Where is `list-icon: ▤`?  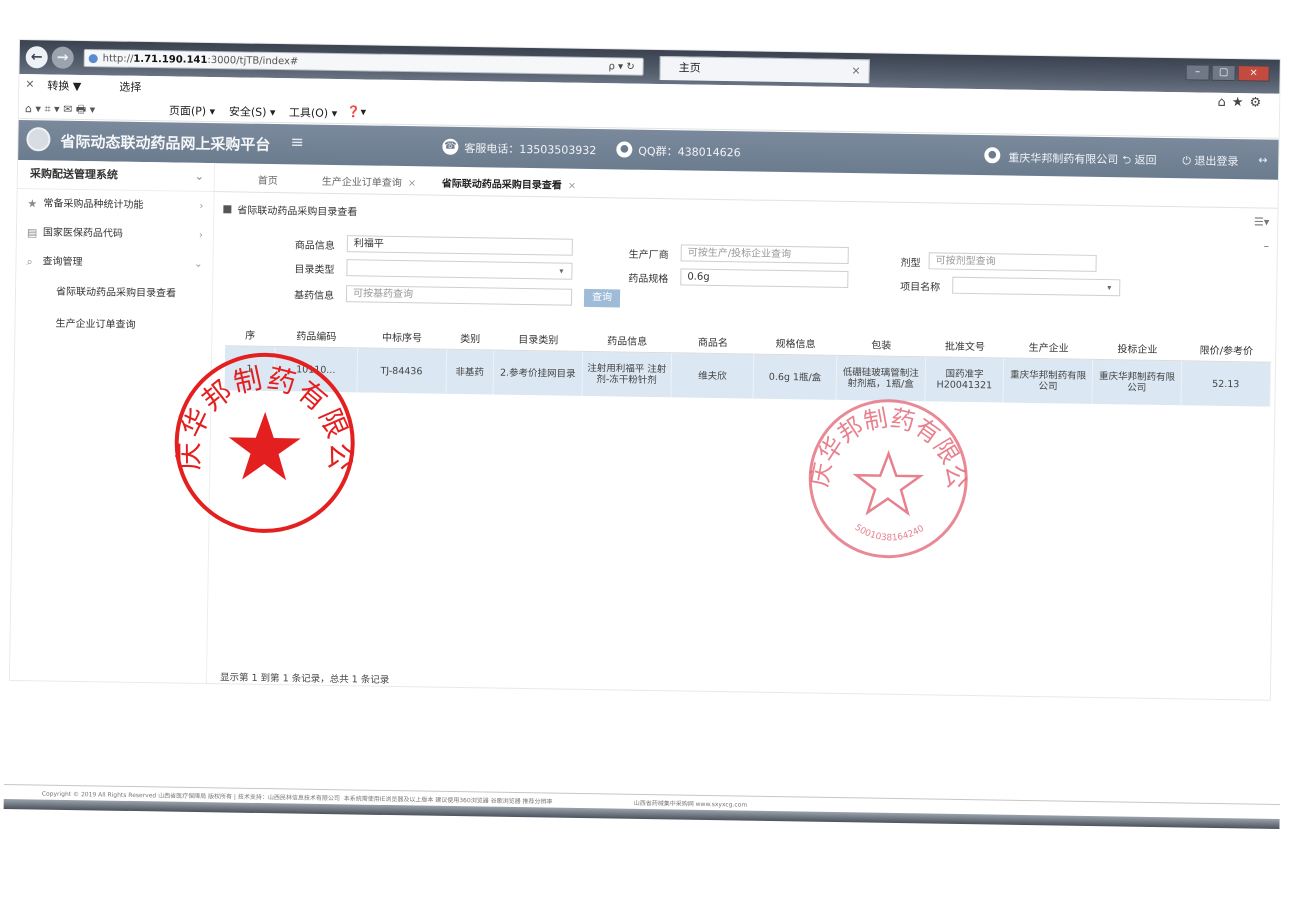 list-icon: ▤ is located at coordinates (32, 233).